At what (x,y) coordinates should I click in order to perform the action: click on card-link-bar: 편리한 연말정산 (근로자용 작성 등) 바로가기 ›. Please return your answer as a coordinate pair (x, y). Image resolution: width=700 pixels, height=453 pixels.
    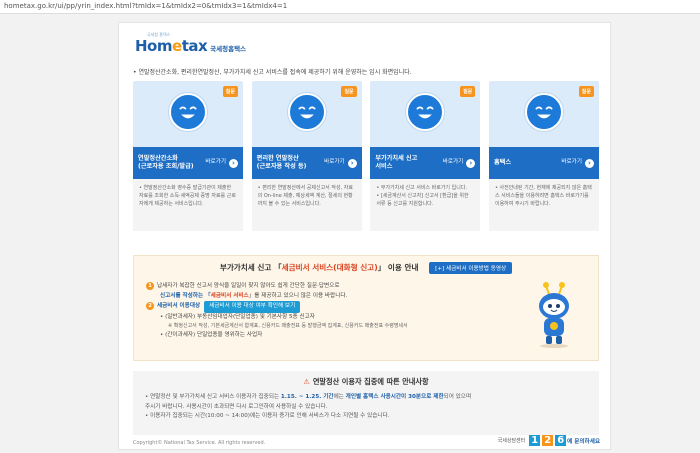
    Looking at the image, I should click on (306, 163).